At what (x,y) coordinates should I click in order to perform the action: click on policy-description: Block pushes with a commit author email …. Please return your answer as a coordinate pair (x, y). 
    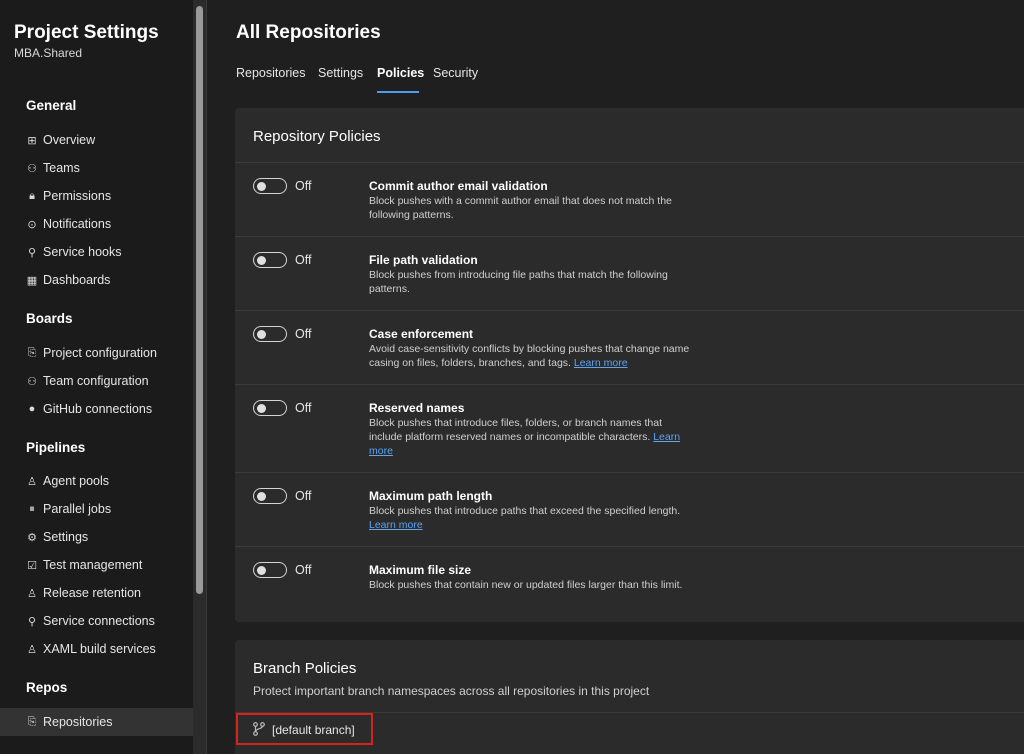
    Looking at the image, I should click on (531, 208).